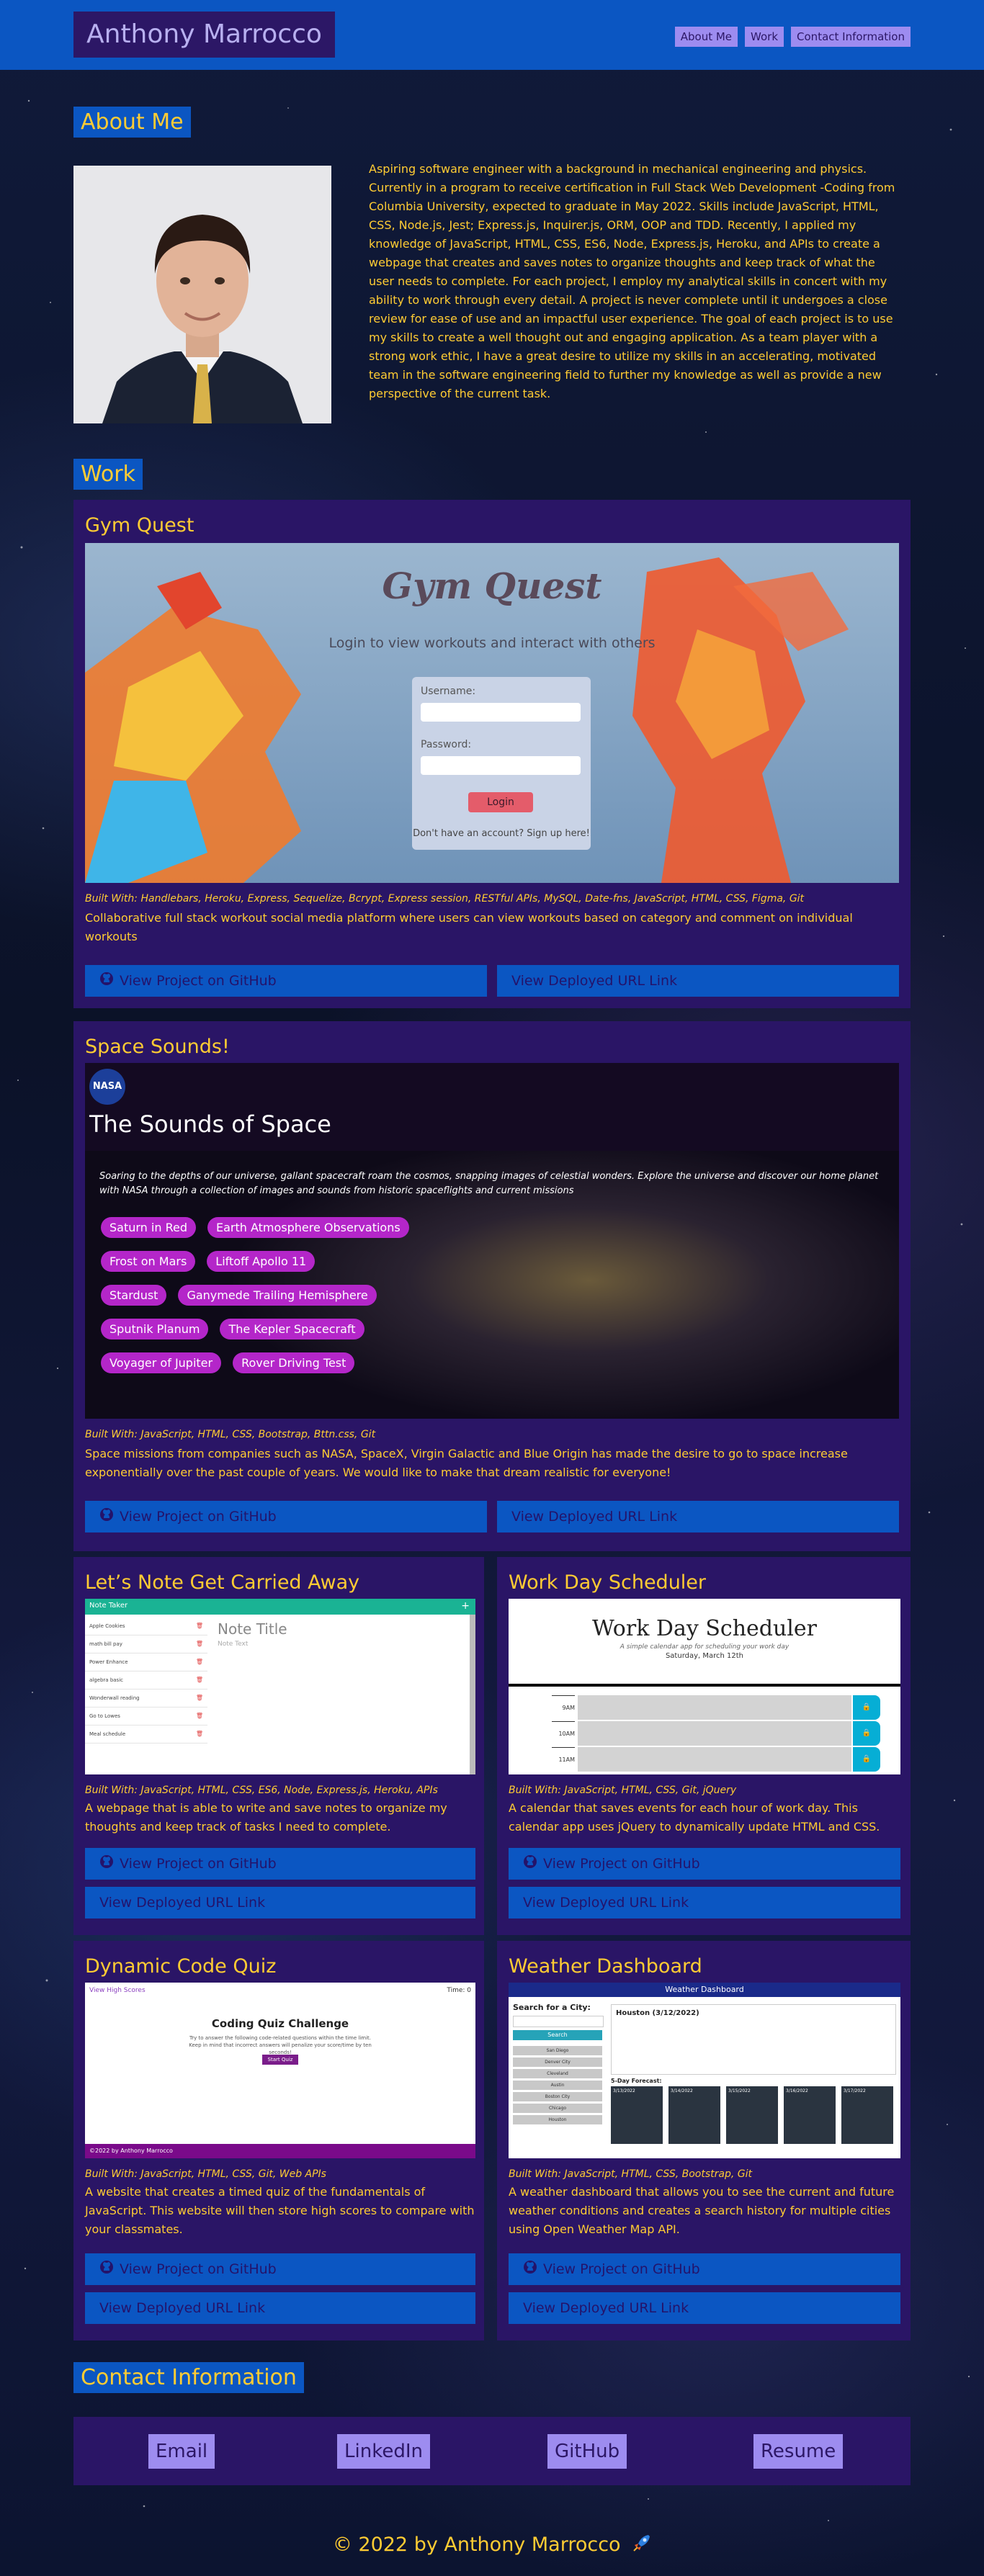  What do you see at coordinates (148, 1227) in the screenshot?
I see `sound-button: Saturn in Red` at bounding box center [148, 1227].